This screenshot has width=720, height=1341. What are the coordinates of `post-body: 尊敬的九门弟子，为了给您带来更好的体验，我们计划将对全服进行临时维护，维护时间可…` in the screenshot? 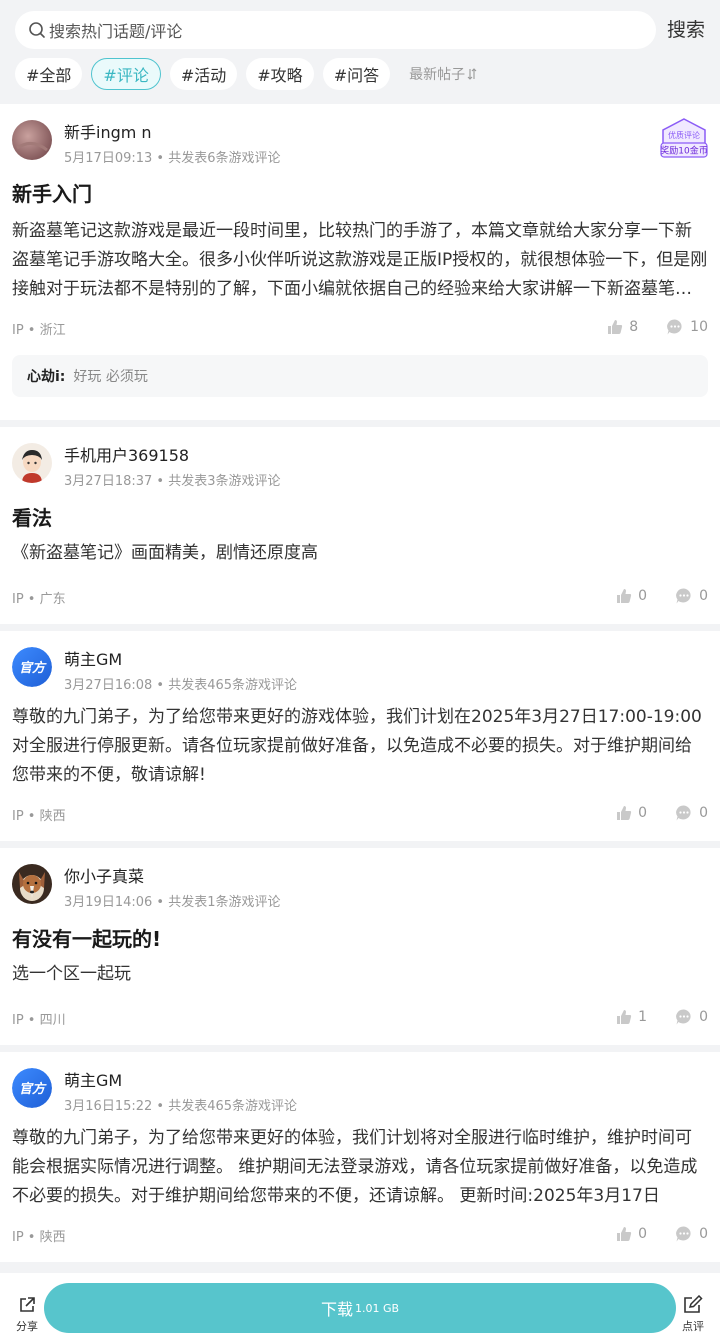 It's located at (355, 1167).